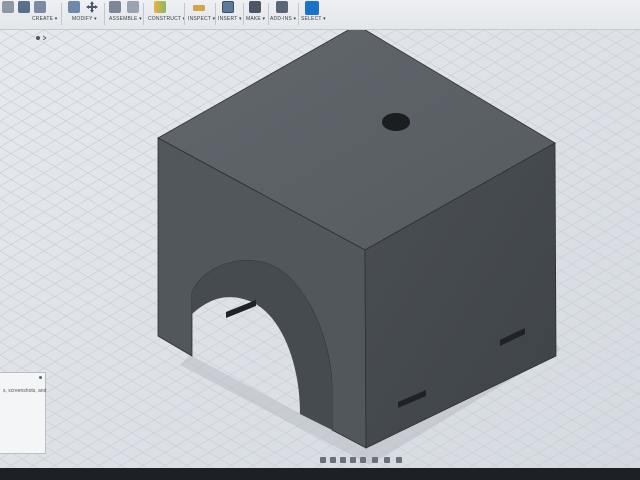 This screenshot has width=640, height=480. What do you see at coordinates (343, 460) in the screenshot?
I see `pan-icon` at bounding box center [343, 460].